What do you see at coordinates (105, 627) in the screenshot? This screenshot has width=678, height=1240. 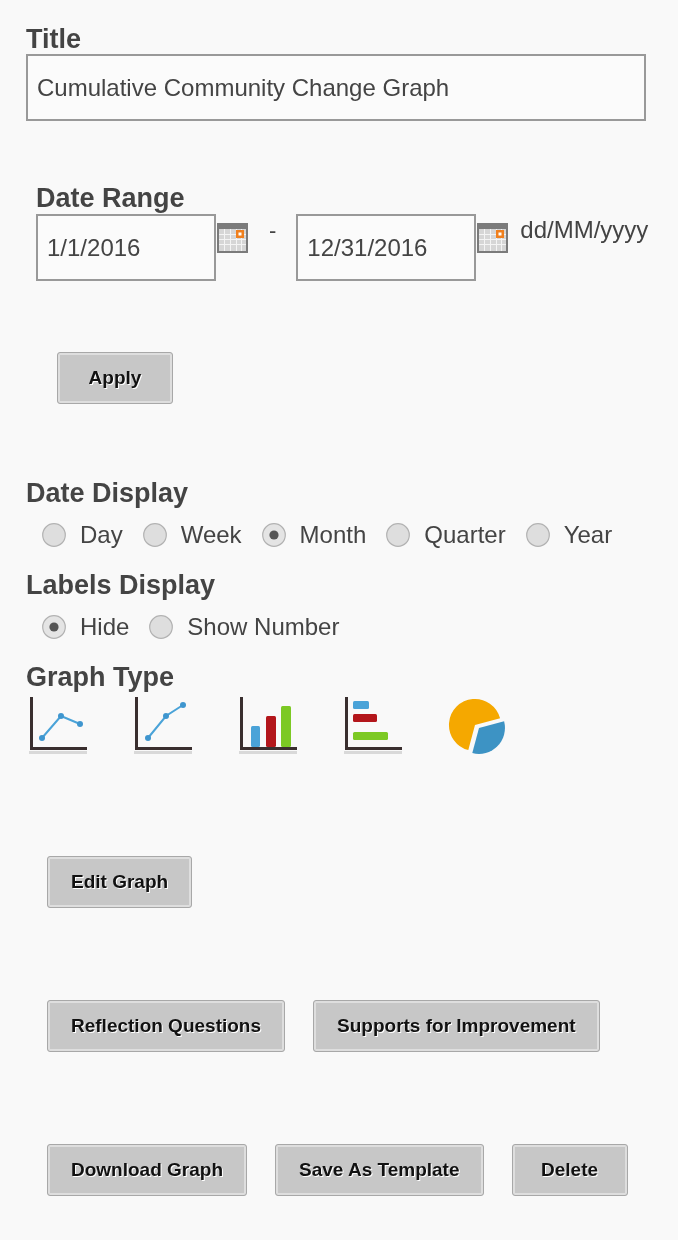 I see `radio-label: Hide` at bounding box center [105, 627].